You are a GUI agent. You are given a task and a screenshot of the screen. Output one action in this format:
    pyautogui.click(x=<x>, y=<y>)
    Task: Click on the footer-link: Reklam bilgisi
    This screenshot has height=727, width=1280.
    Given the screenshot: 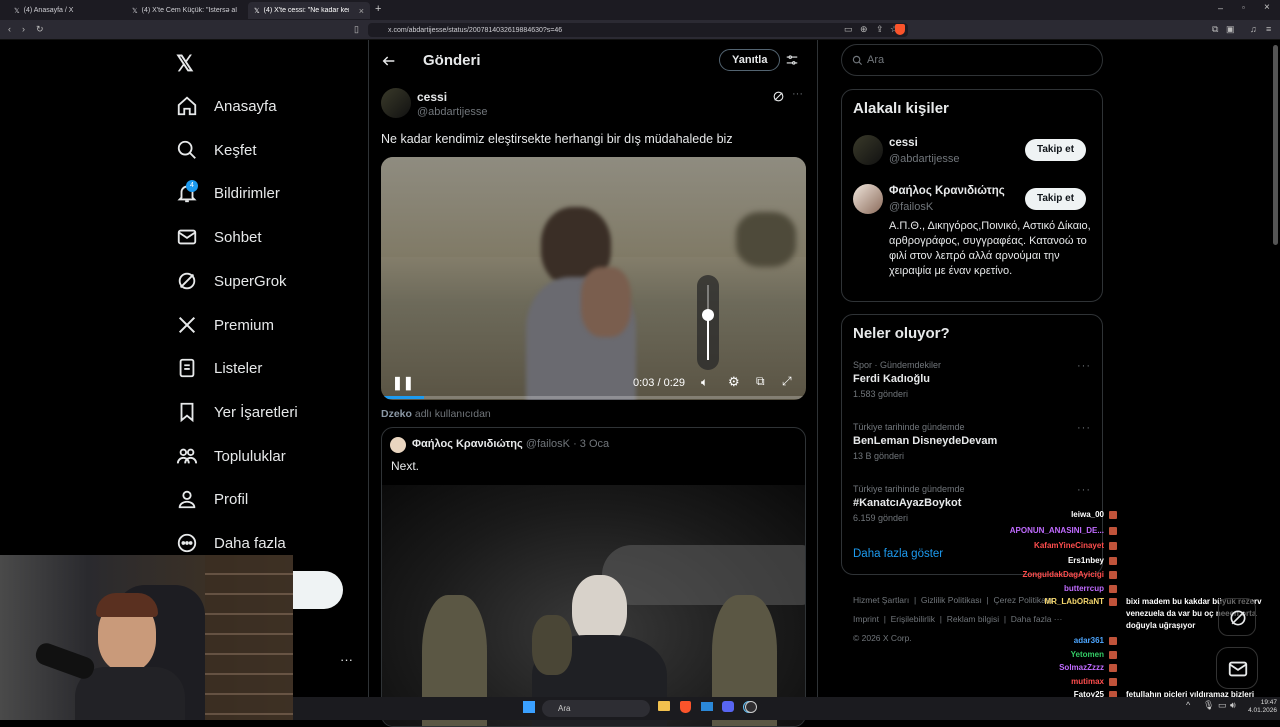 What is the action you would take?
    pyautogui.click(x=973, y=619)
    